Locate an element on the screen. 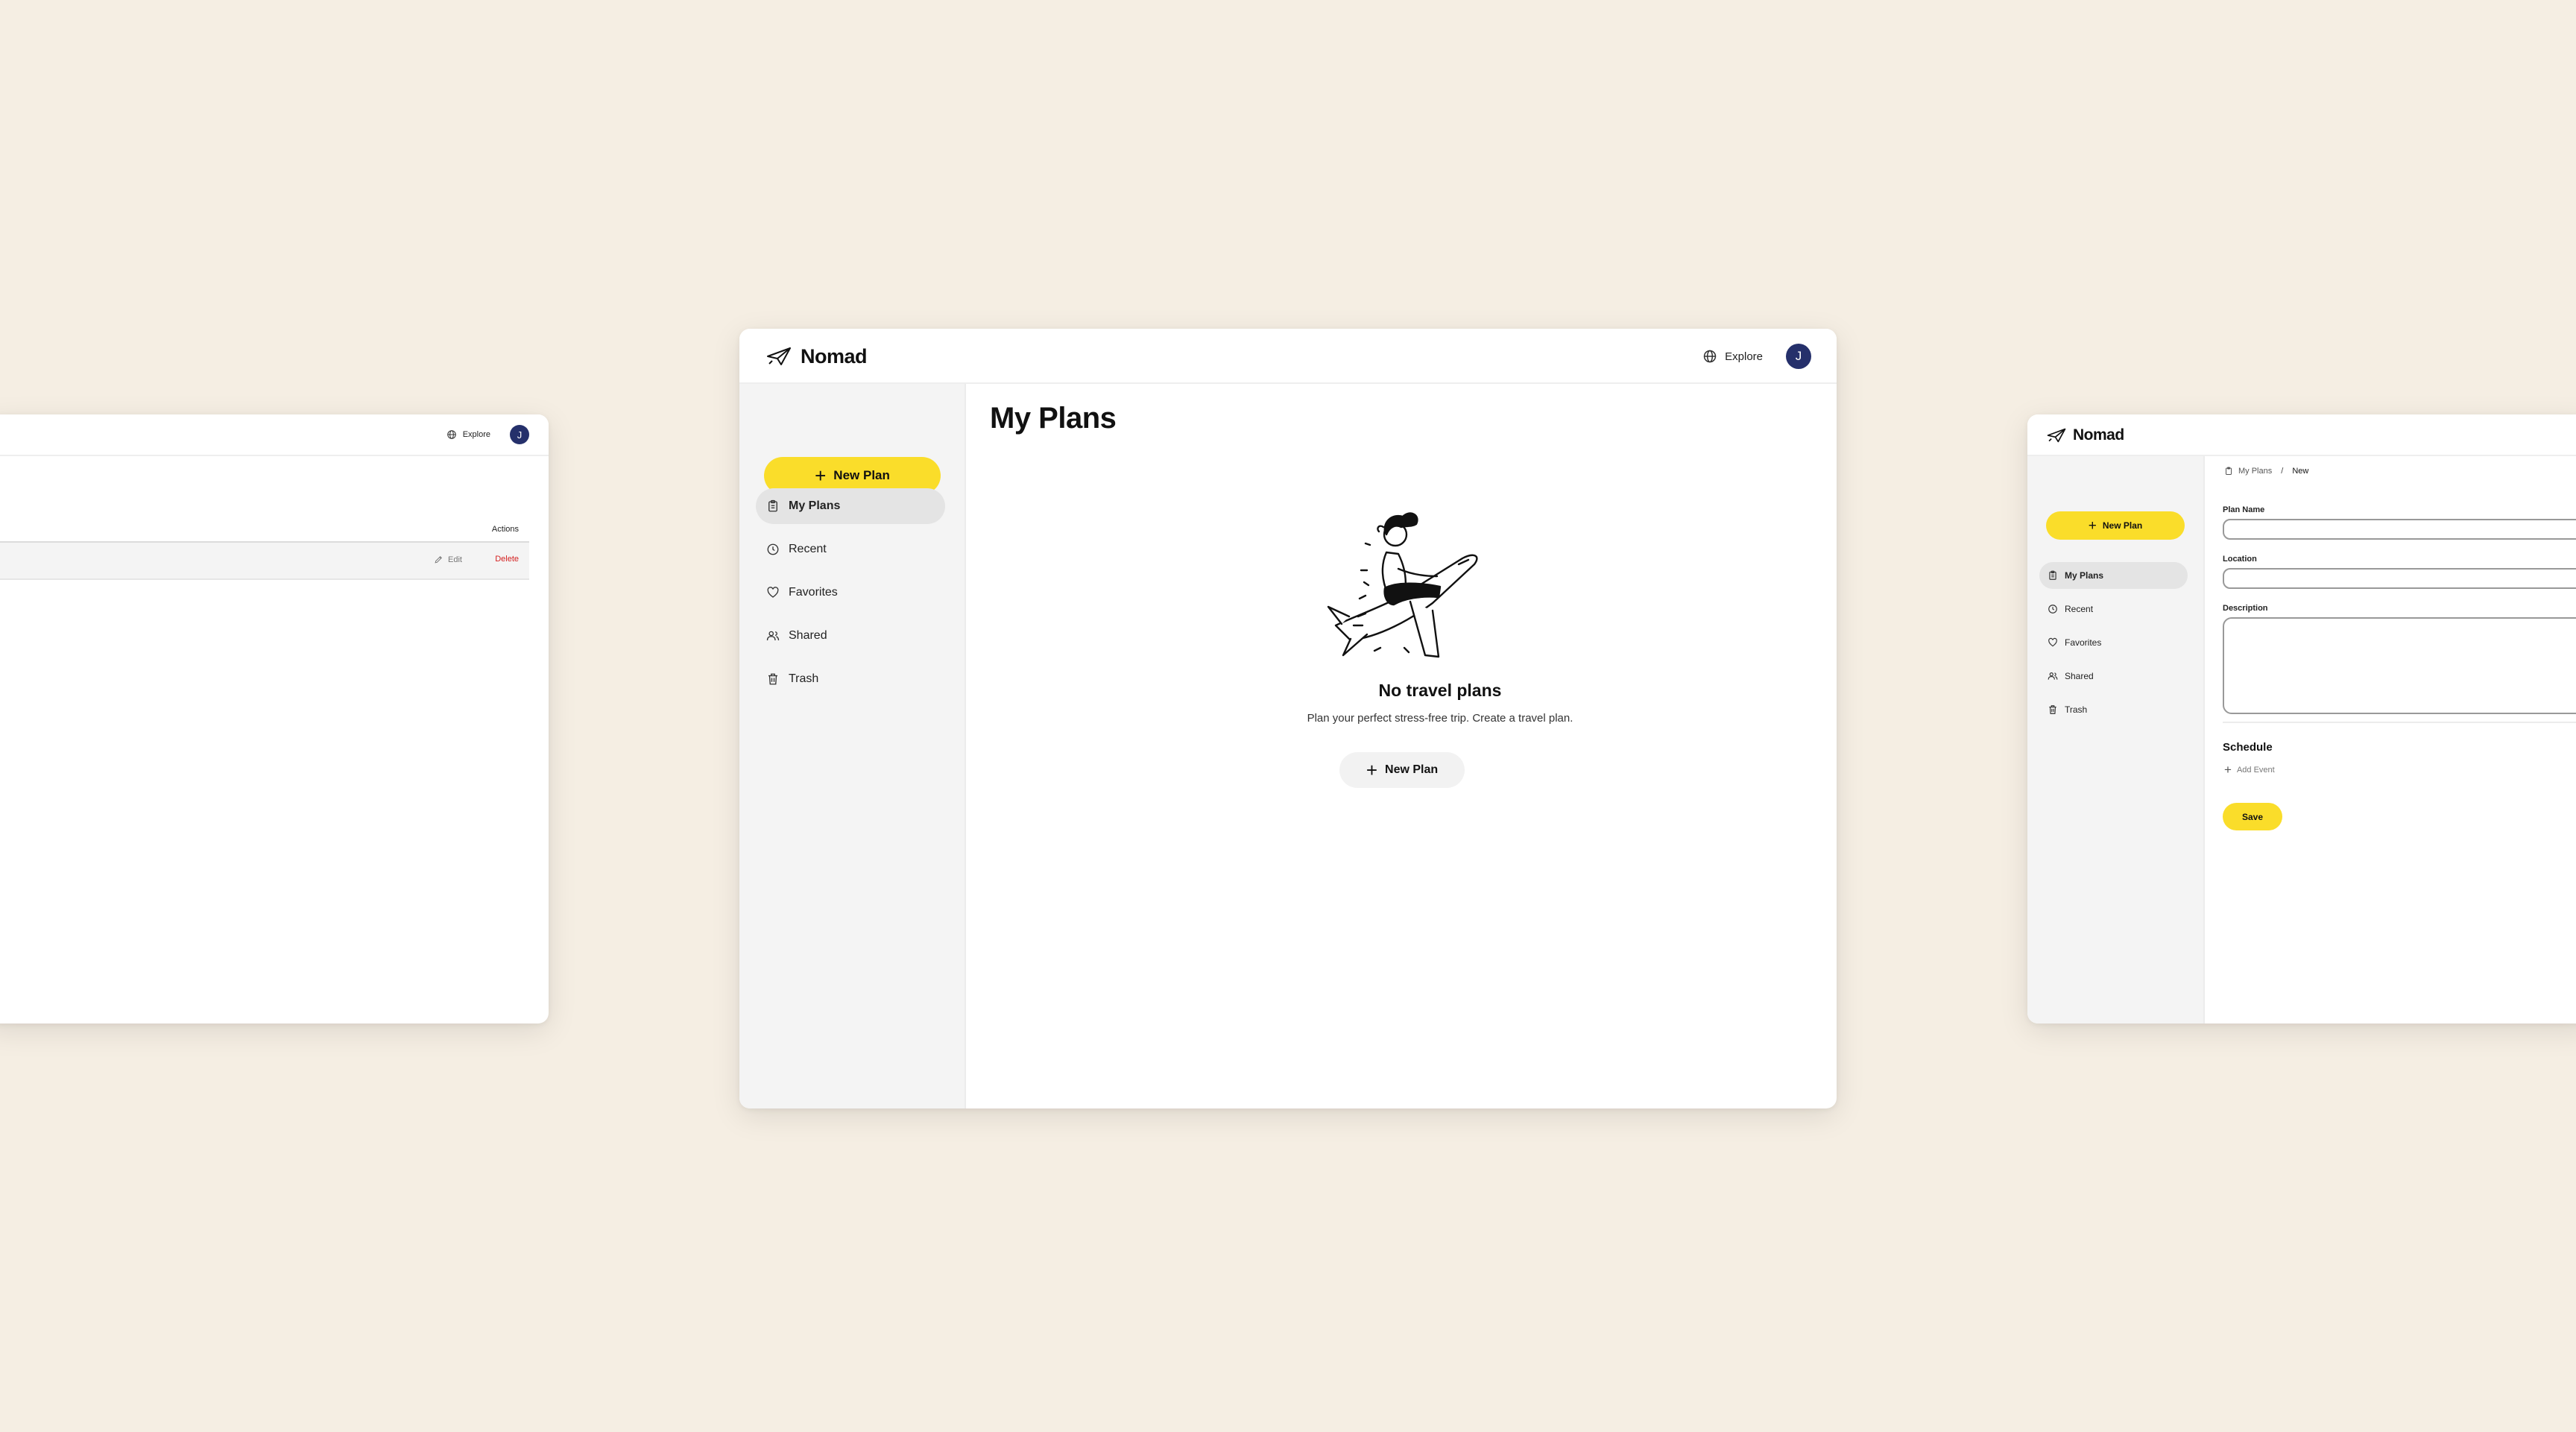 Image resolution: width=2576 pixels, height=1432 pixels. location-label: Location is located at coordinates (2240, 559).